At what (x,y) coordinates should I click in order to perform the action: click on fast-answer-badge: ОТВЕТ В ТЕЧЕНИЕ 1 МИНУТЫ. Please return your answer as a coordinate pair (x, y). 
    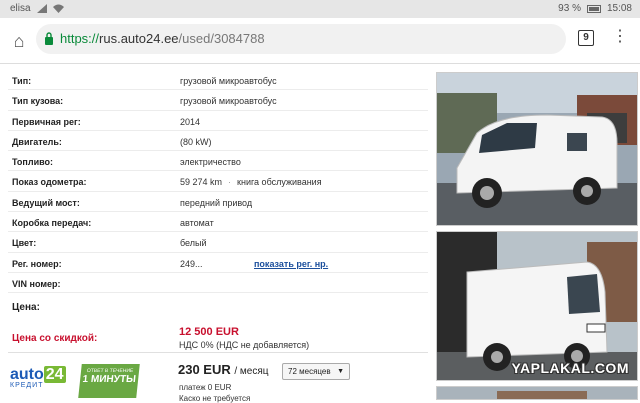
    Looking at the image, I should click on (109, 381).